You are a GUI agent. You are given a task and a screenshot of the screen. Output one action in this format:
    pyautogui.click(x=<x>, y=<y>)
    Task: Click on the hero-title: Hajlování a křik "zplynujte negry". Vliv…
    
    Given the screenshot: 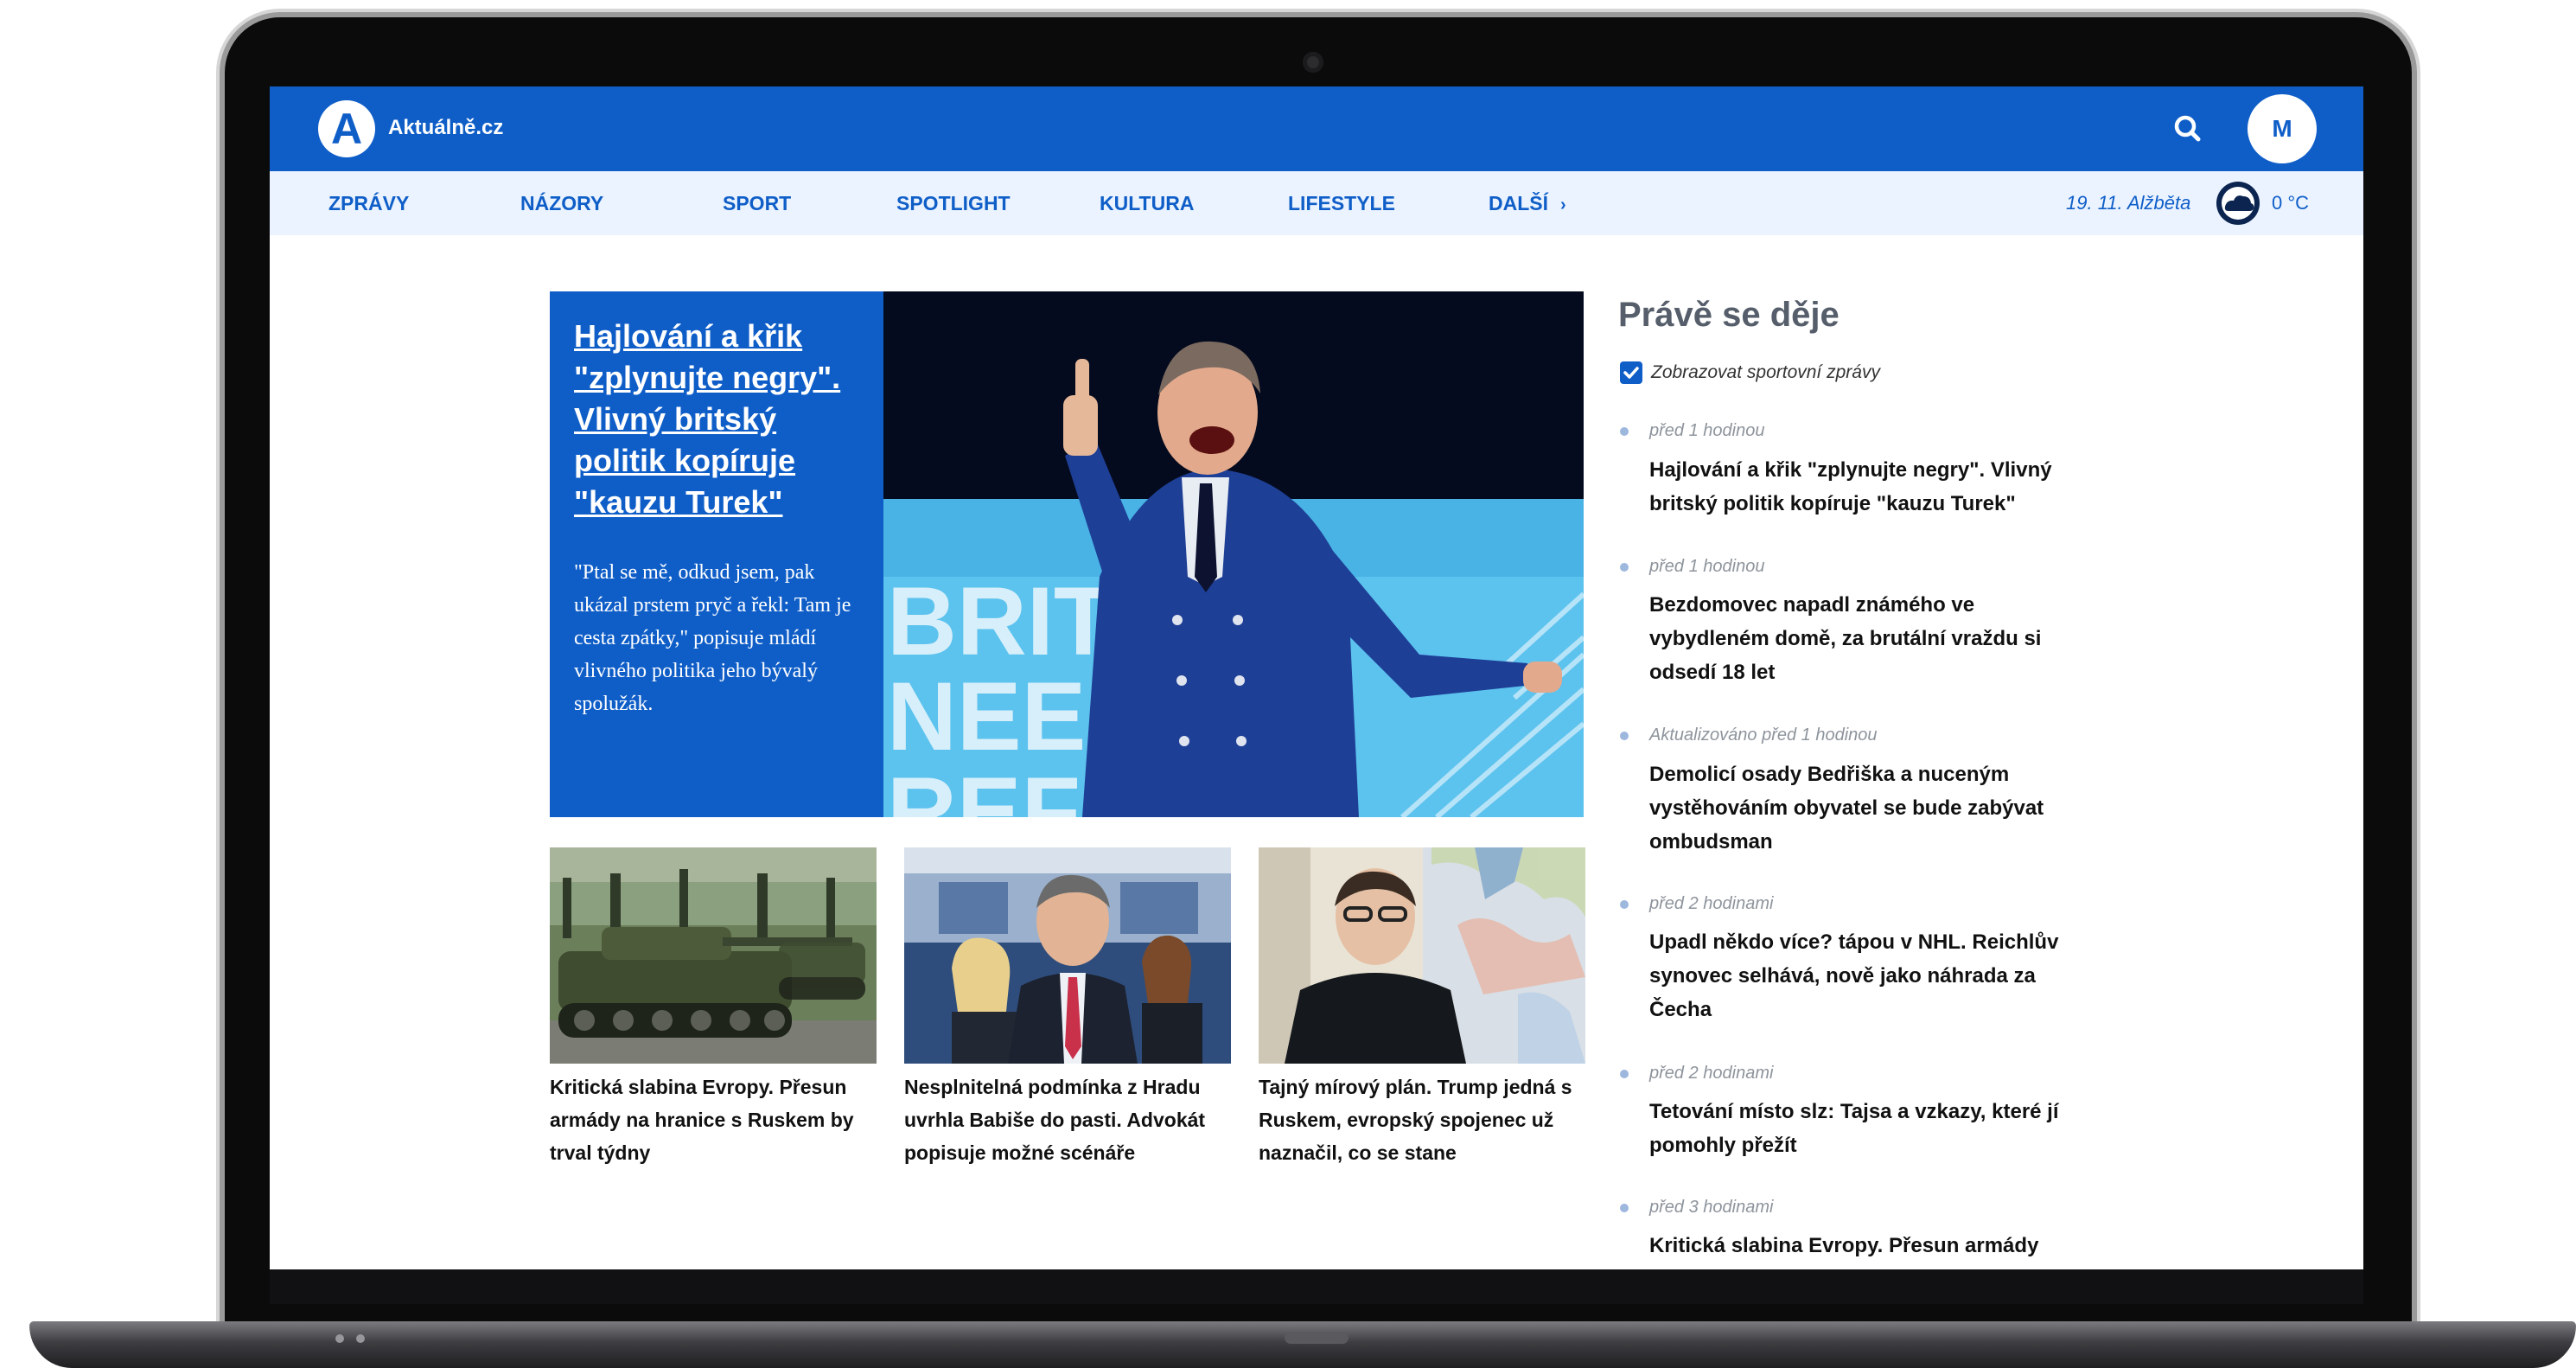 What is the action you would take?
    pyautogui.click(x=723, y=420)
    